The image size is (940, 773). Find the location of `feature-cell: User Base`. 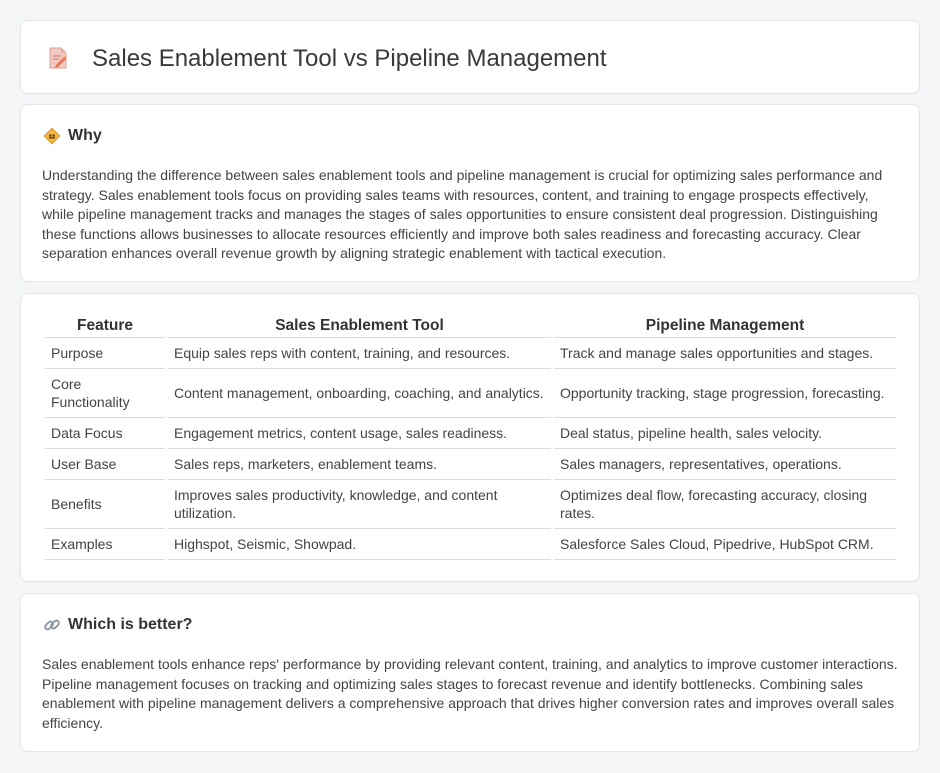

feature-cell: User Base is located at coordinates (105, 464).